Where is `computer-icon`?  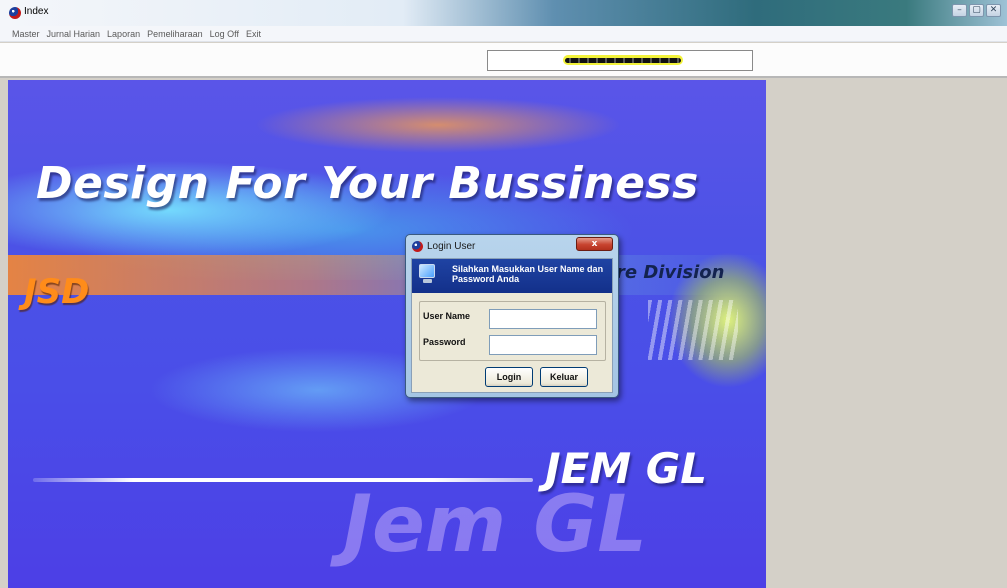 computer-icon is located at coordinates (428, 274).